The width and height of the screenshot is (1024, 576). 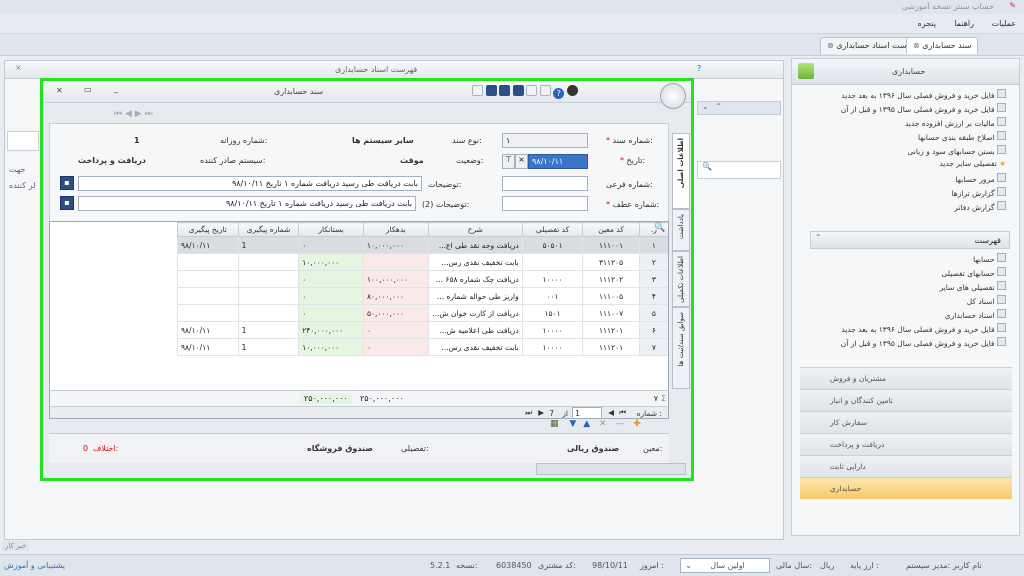 What do you see at coordinates (491, 90) in the screenshot?
I see `save-icon` at bounding box center [491, 90].